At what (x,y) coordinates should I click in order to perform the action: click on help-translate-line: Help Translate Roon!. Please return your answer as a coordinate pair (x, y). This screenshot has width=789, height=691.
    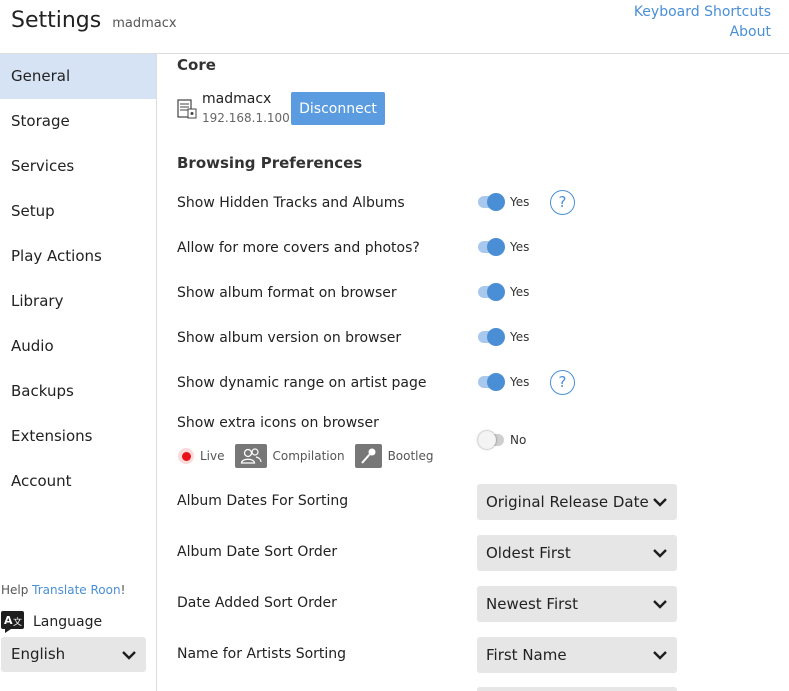
    Looking at the image, I should click on (63, 590).